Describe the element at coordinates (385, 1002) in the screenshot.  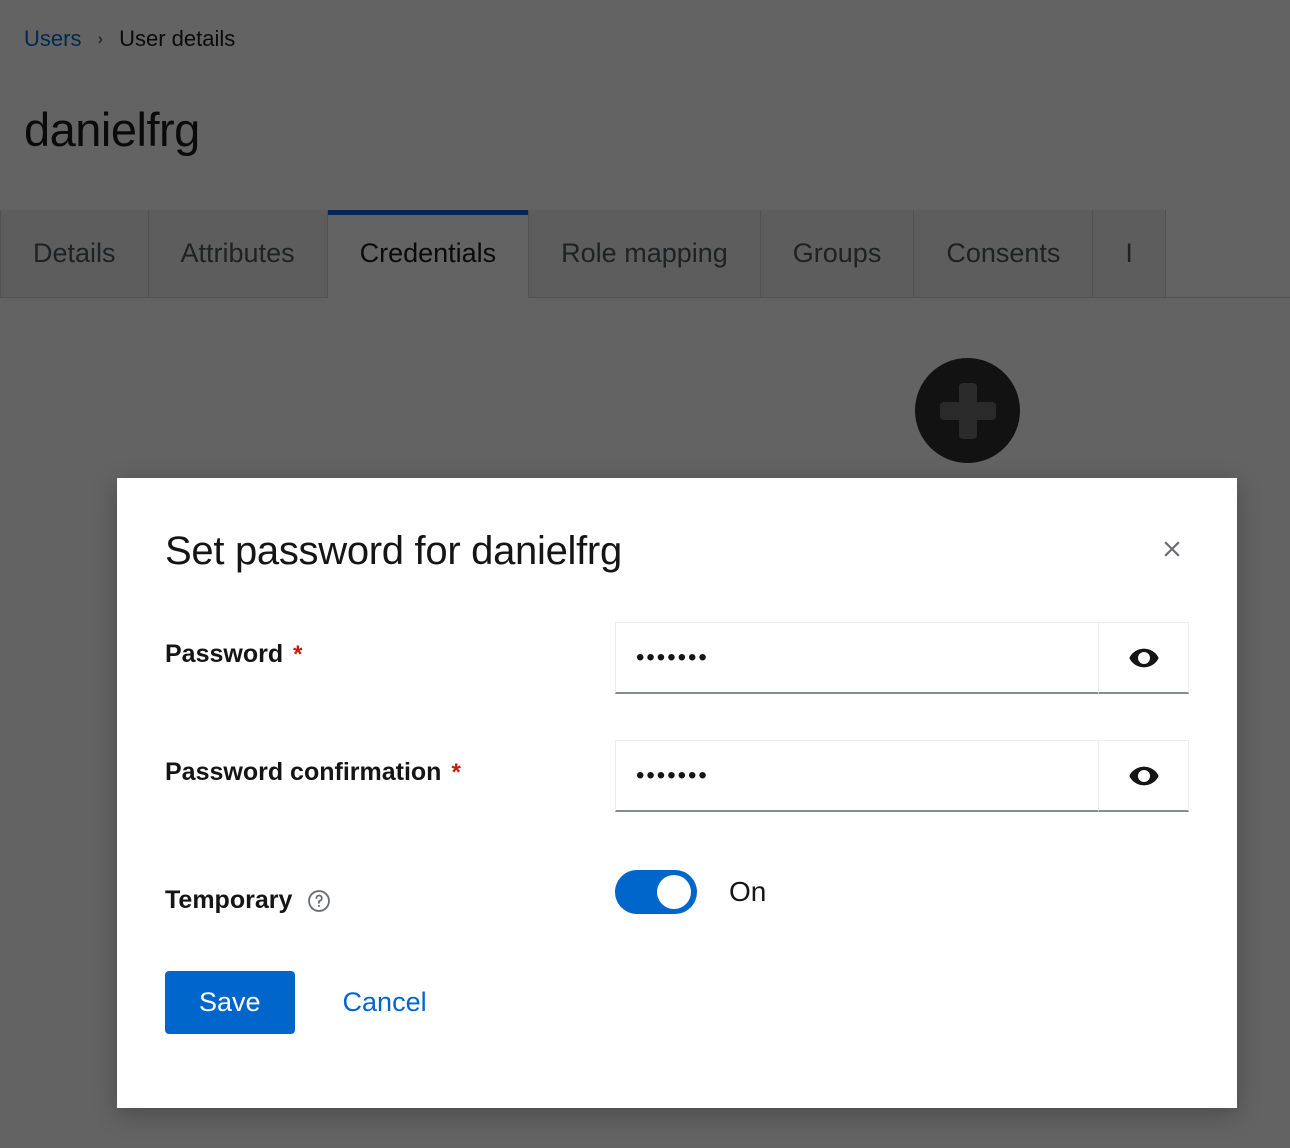
I see `cancel-button: Cancel` at that location.